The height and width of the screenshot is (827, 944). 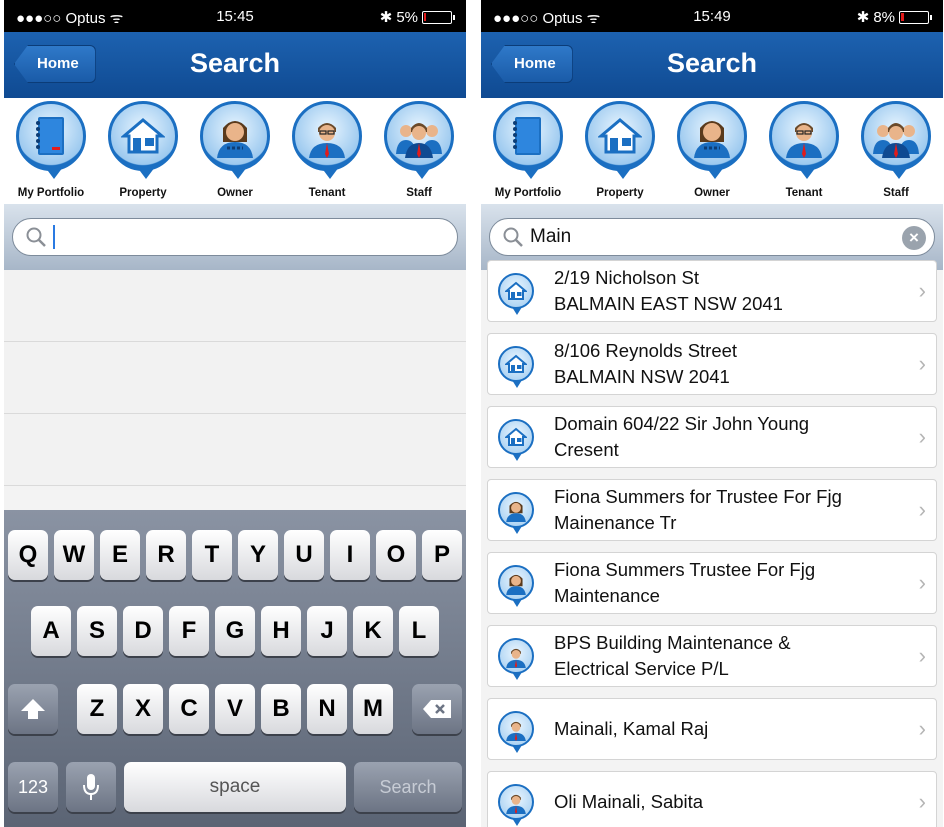 What do you see at coordinates (143, 631) in the screenshot?
I see `key-d: D` at bounding box center [143, 631].